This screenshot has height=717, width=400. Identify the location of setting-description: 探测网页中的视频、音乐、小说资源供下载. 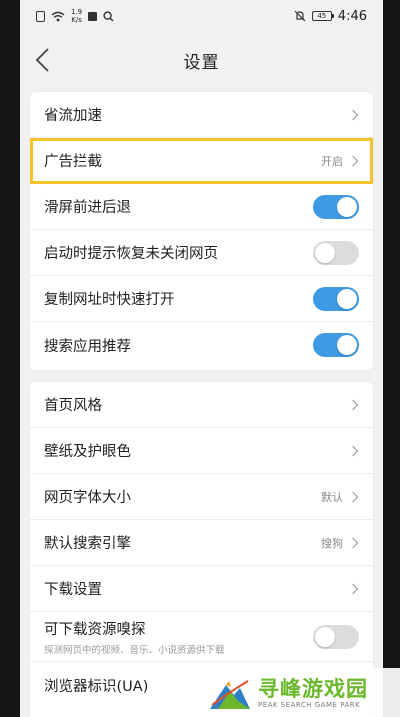
(134, 650).